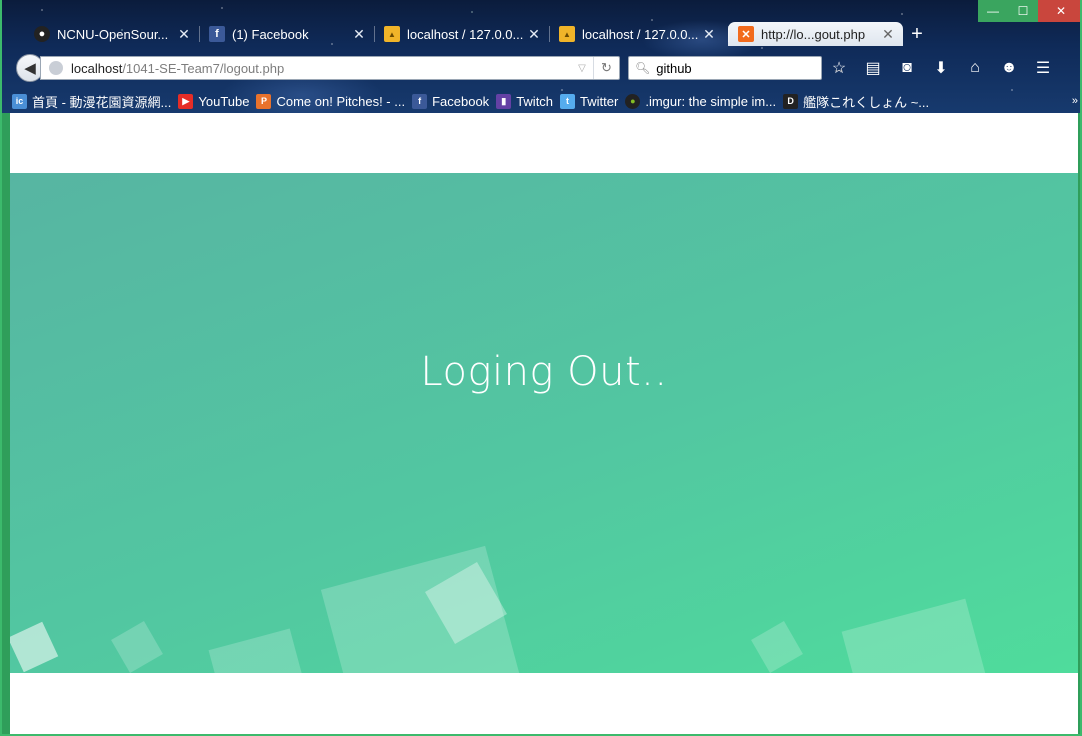 The height and width of the screenshot is (736, 1082). I want to click on bookmark-label: YouTube, so click(224, 101).